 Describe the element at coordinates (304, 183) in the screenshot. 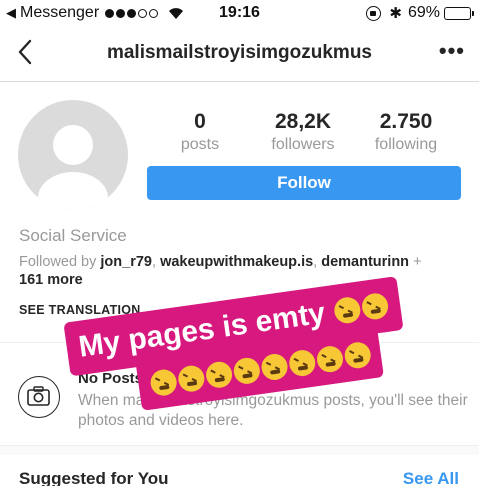

I see `follow-button: Follow` at that location.